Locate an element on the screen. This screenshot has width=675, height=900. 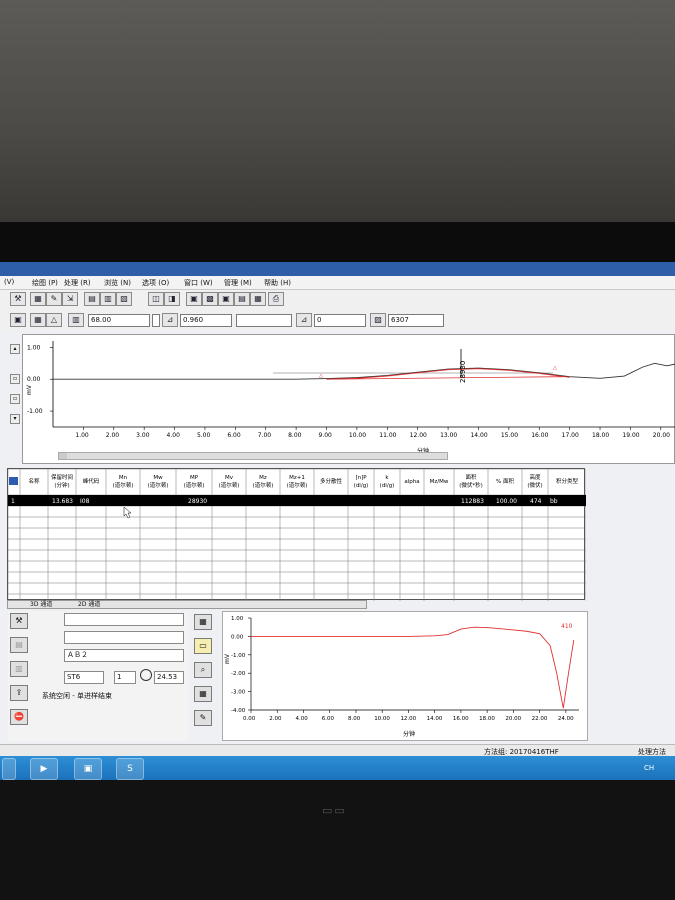
edit-icon: ✎ is located at coordinates (203, 718).